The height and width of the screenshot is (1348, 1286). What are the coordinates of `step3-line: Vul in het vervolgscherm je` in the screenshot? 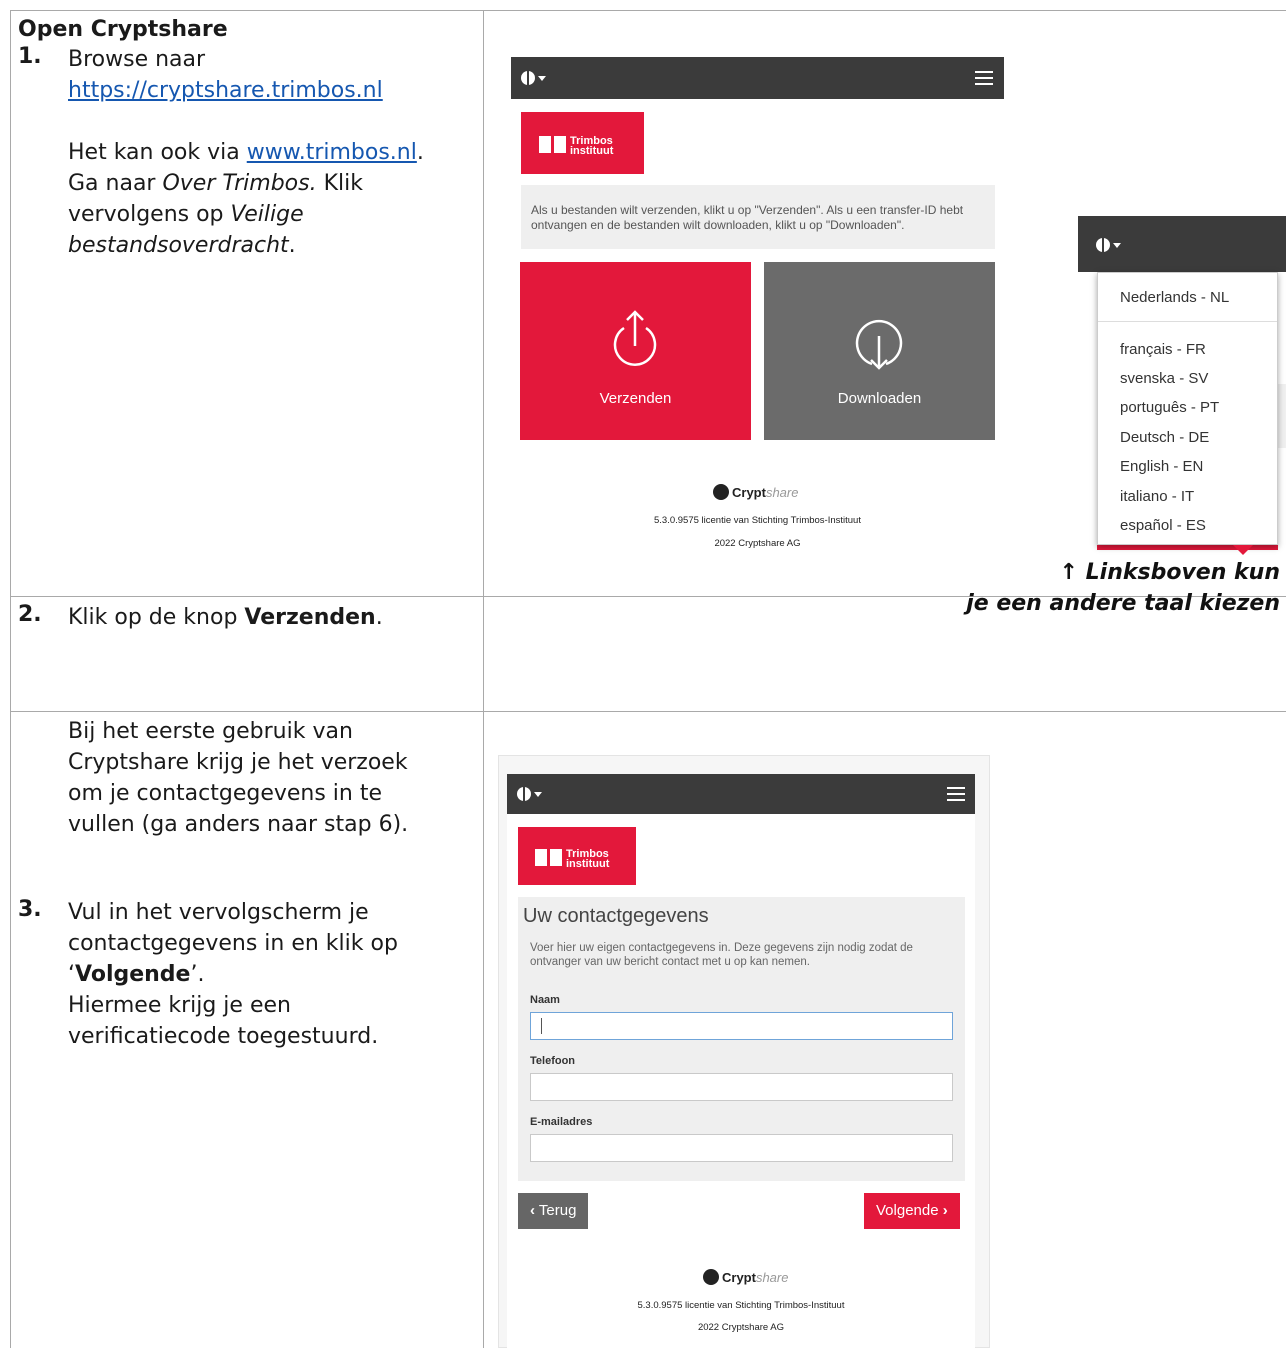 It's located at (218, 912).